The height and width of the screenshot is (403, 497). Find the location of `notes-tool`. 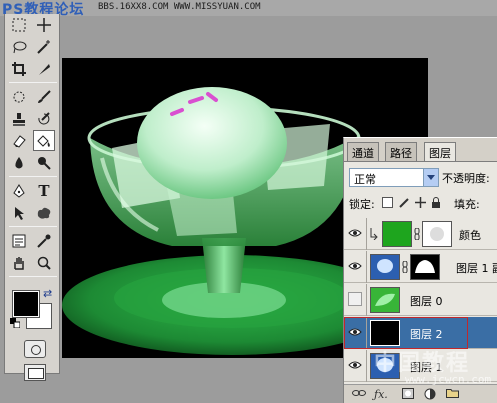

notes-tool is located at coordinates (19, 240).